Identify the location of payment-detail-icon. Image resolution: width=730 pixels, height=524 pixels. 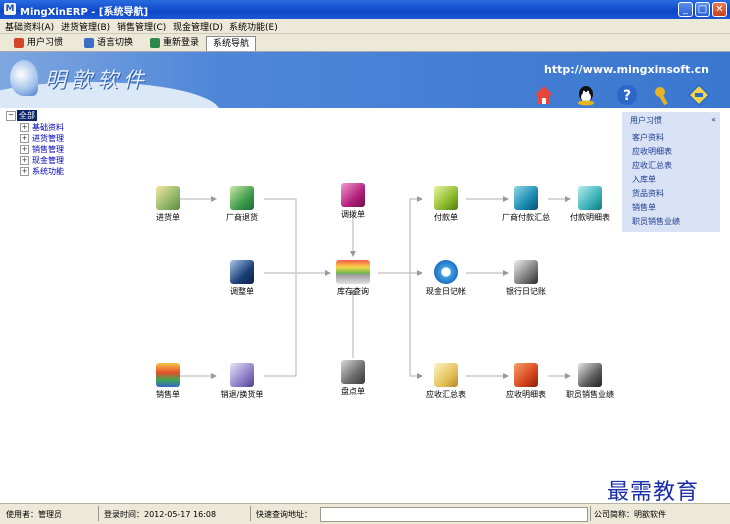
(590, 198).